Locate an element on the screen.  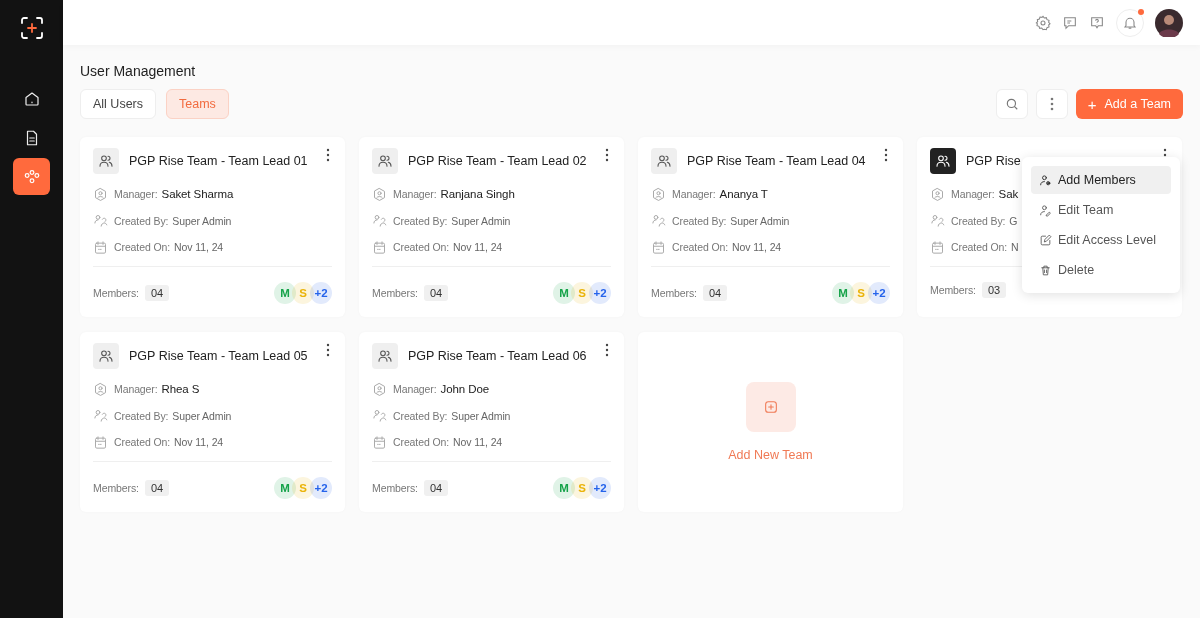
field-value: Rhea S is located at coordinates (180, 389).